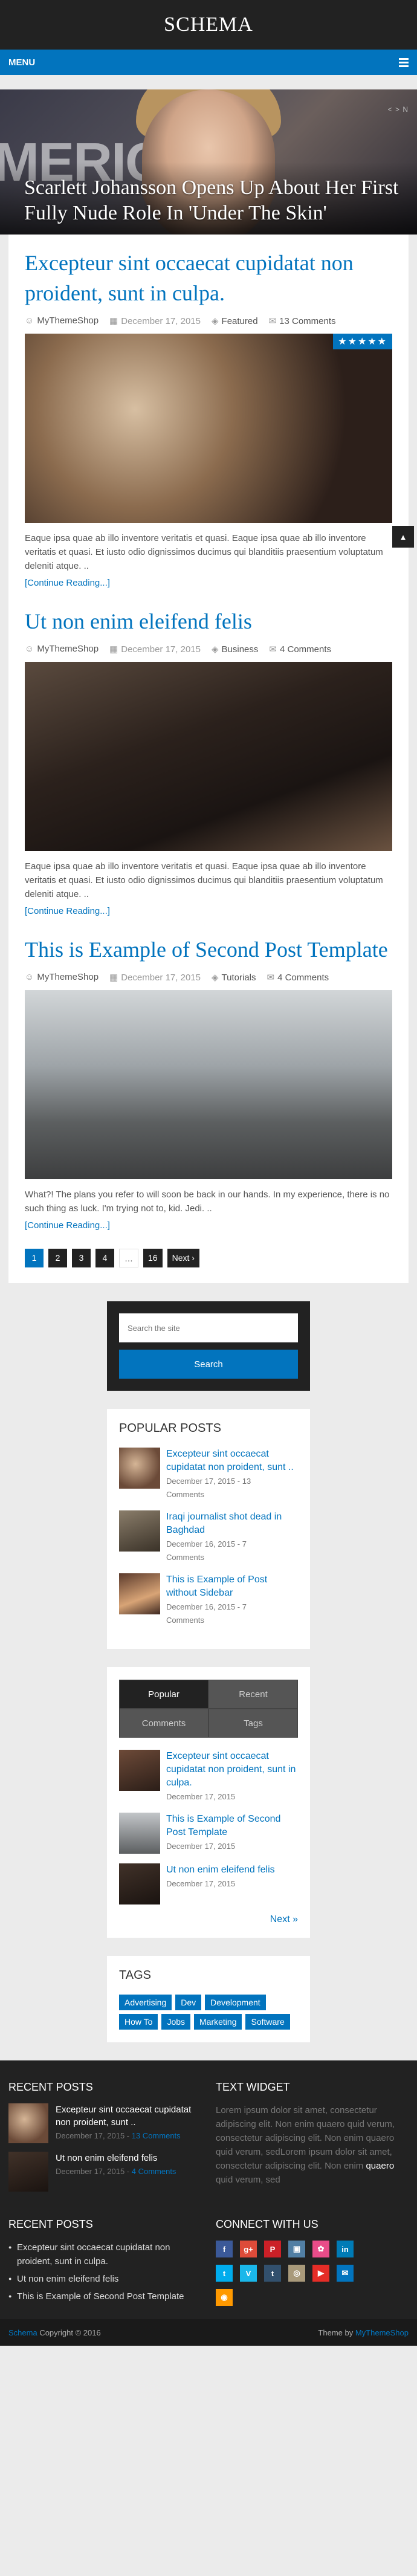 The image size is (417, 2576). Describe the element at coordinates (218, 2022) in the screenshot. I see `tag-marketing: Marketing` at that location.